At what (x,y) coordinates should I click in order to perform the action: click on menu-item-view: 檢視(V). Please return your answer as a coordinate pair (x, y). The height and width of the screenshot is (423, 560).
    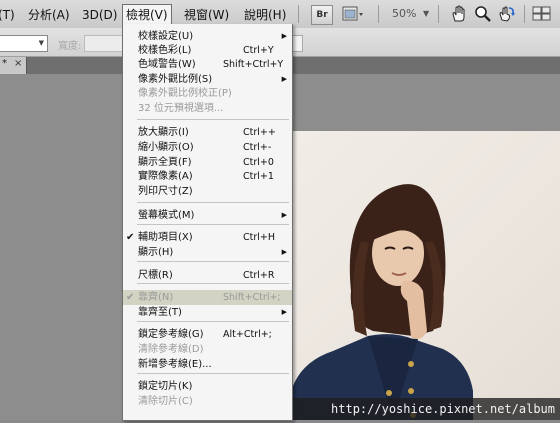
    Looking at the image, I should click on (147, 14).